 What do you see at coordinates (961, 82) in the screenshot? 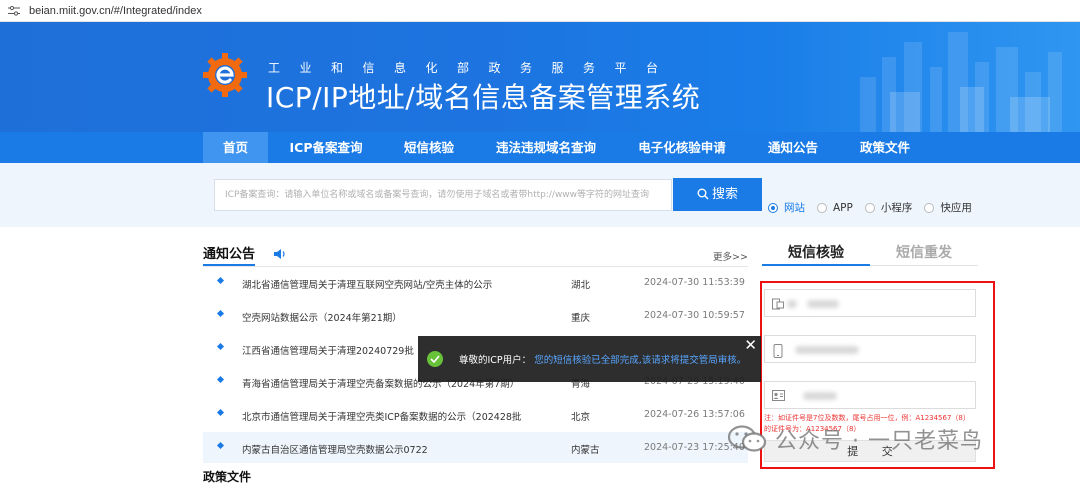
I see `skyline-decoration` at bounding box center [961, 82].